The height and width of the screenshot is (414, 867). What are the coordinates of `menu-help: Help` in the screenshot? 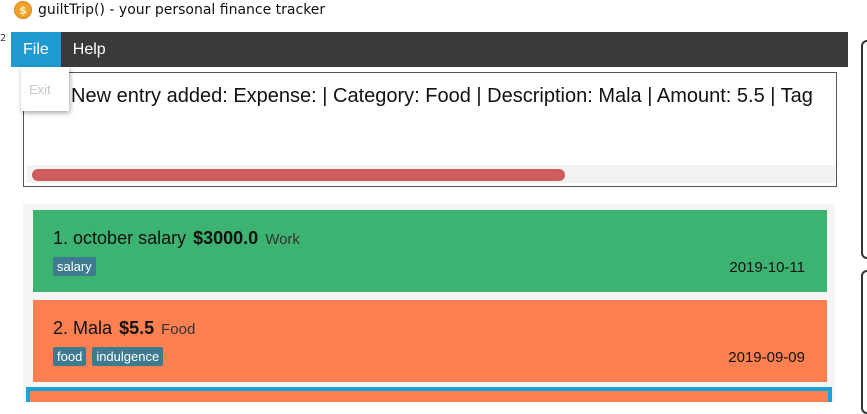 It's located at (89, 49).